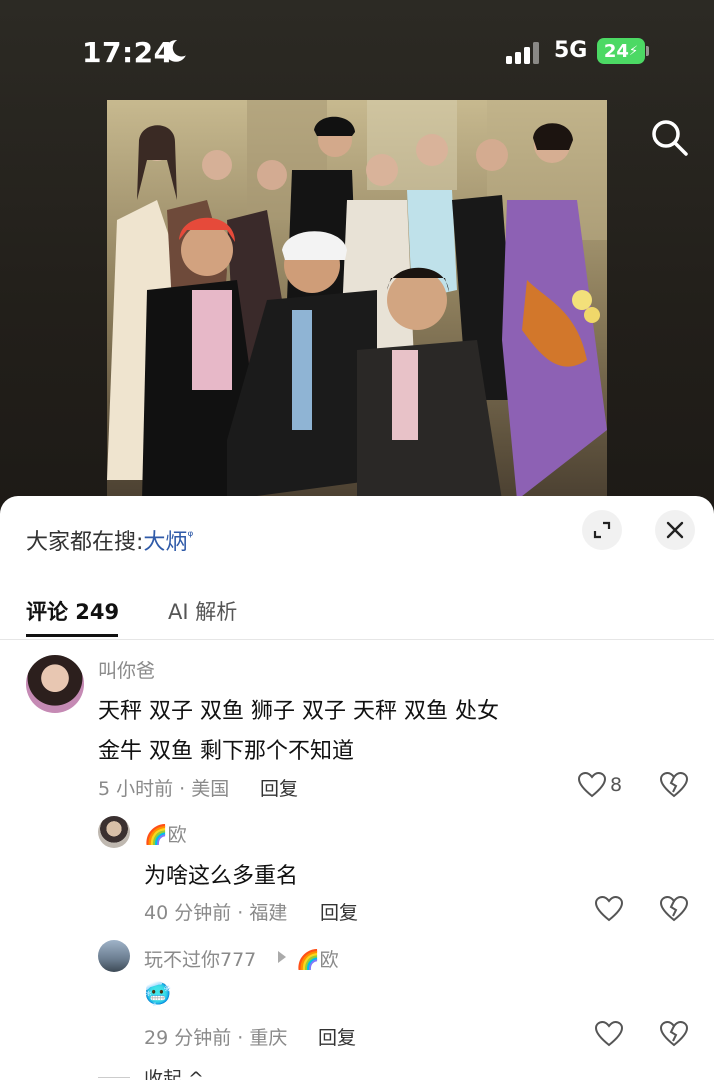 This screenshot has height=1080, width=714. Describe the element at coordinates (200, 958) in the screenshot. I see `reply-username: 玩不过你777` at that location.